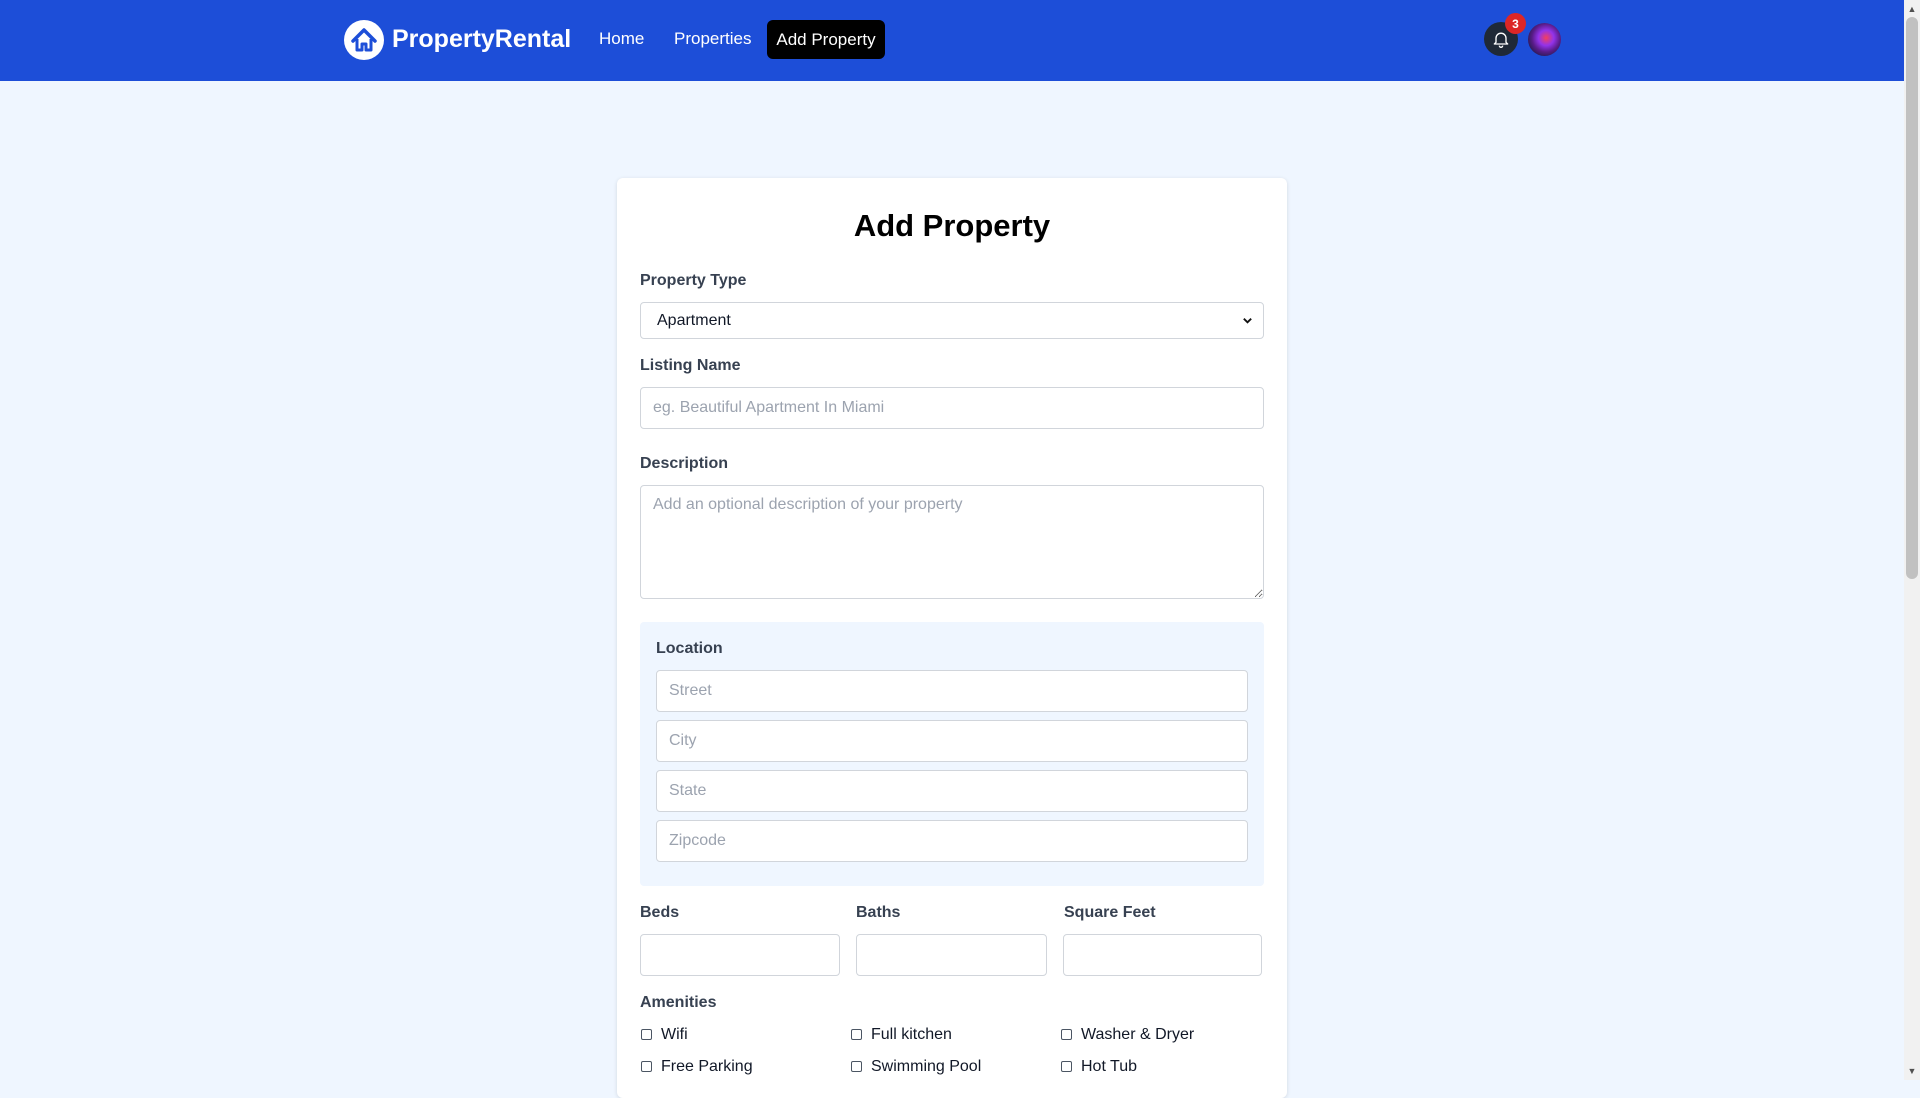 The height and width of the screenshot is (1098, 1920). Describe the element at coordinates (712, 39) in the screenshot. I see `nav-link-properties: Properties` at that location.